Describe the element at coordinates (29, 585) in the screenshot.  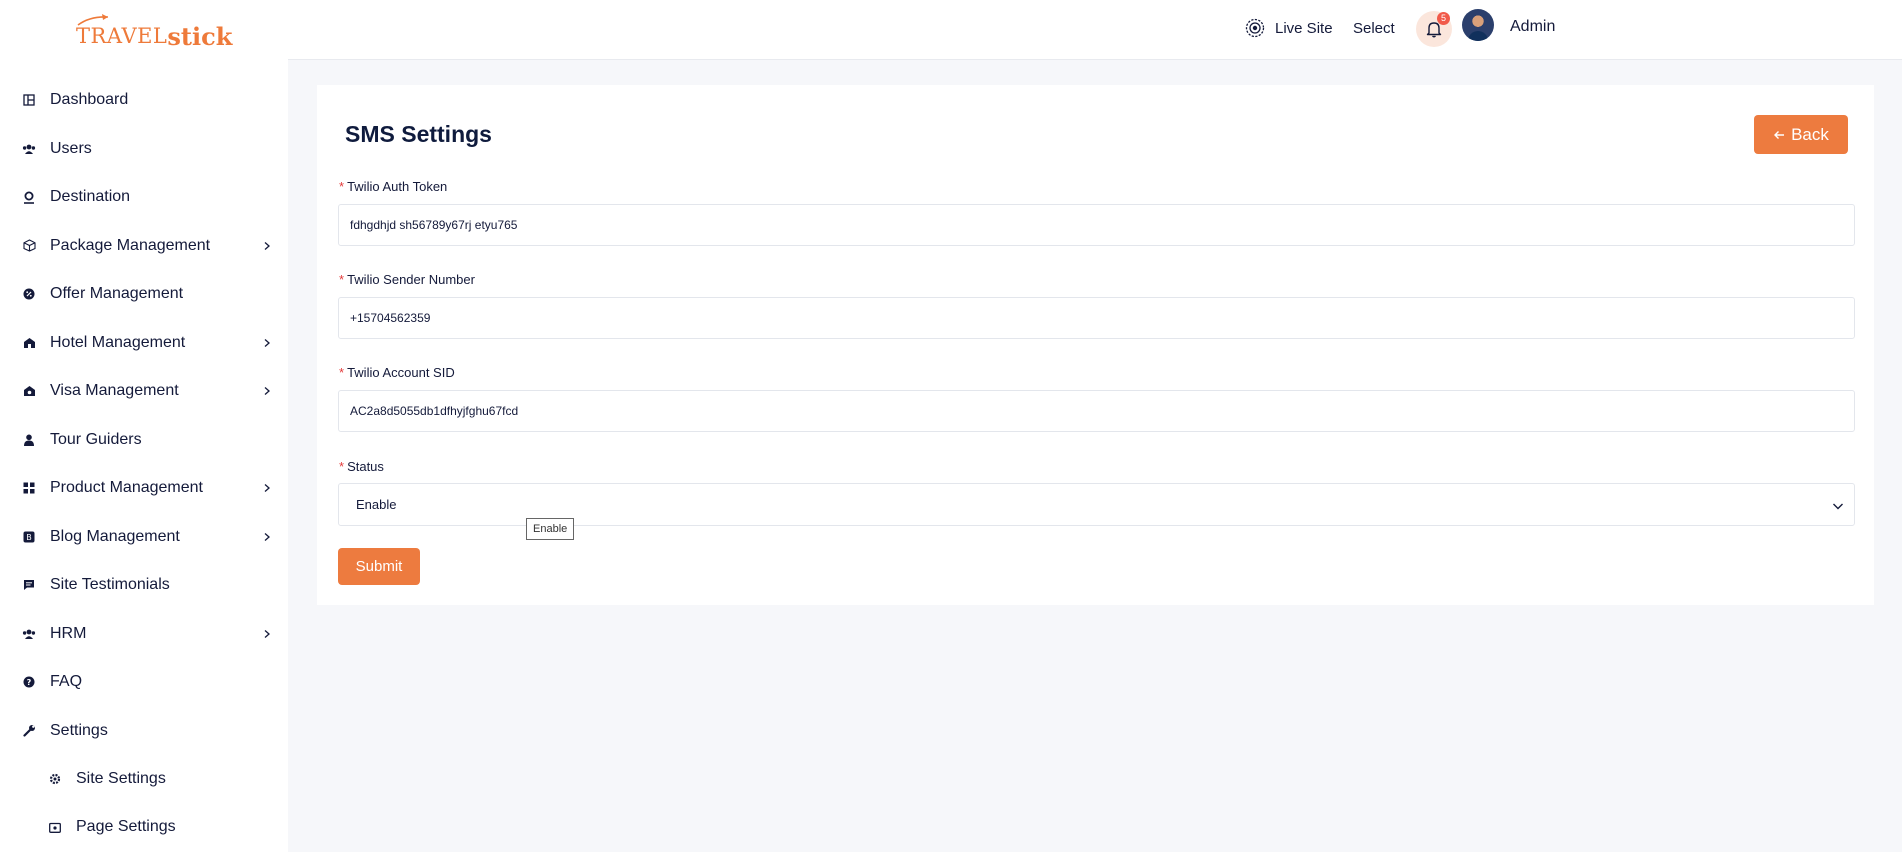
I see `comment-icon` at that location.